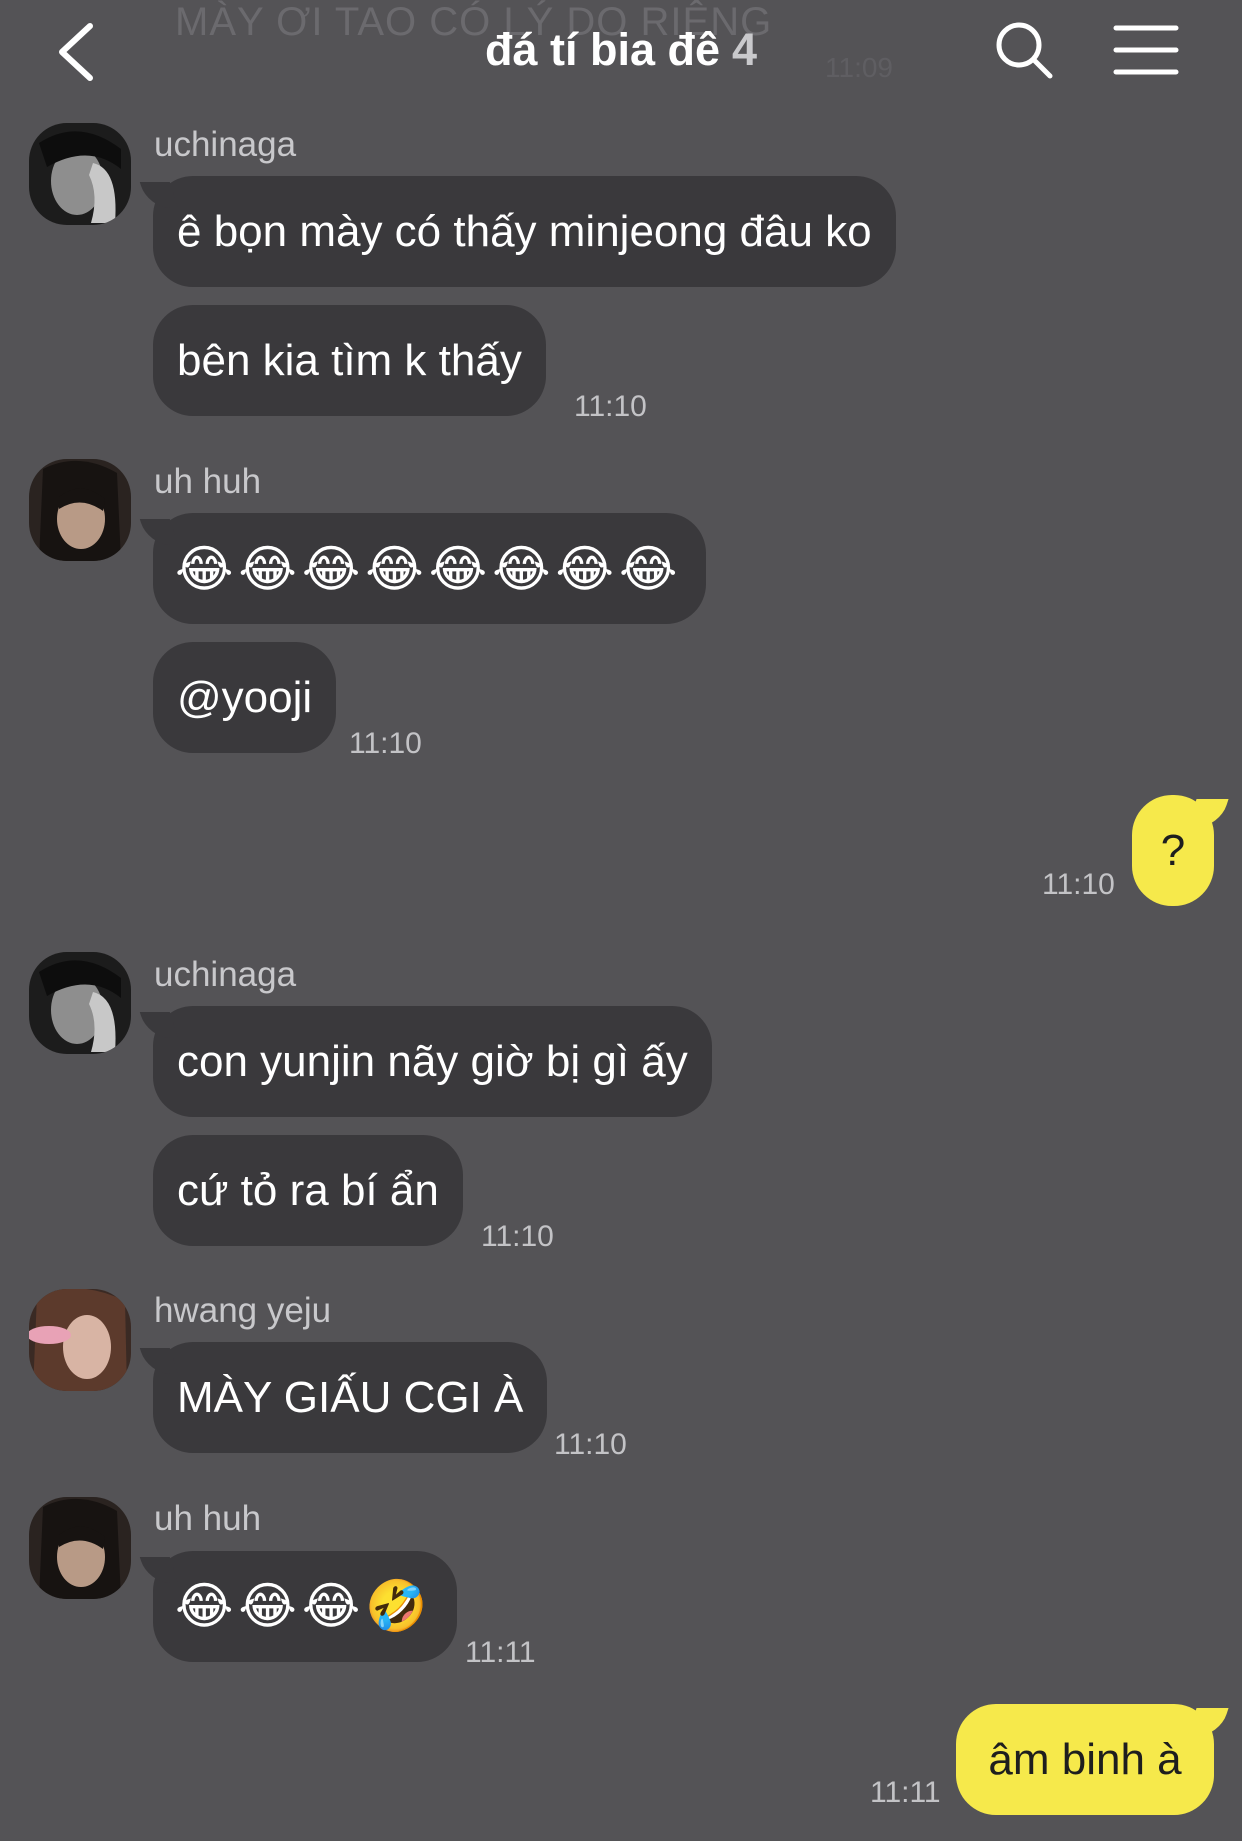  What do you see at coordinates (350, 1397) in the screenshot?
I see `message-bubble: MÀY GIẤU CGI À` at bounding box center [350, 1397].